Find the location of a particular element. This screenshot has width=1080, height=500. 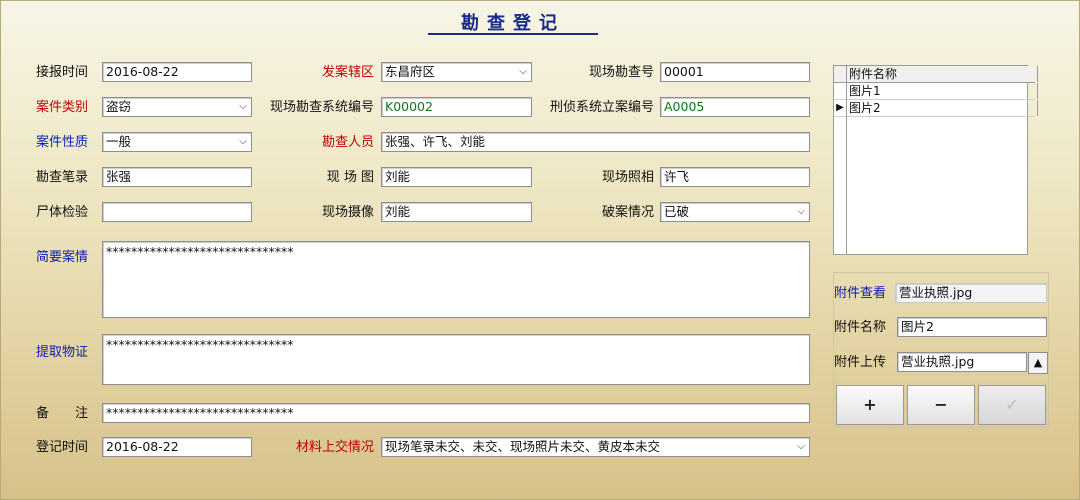

view-attachment-field: 营业执照.jpg is located at coordinates (971, 293).